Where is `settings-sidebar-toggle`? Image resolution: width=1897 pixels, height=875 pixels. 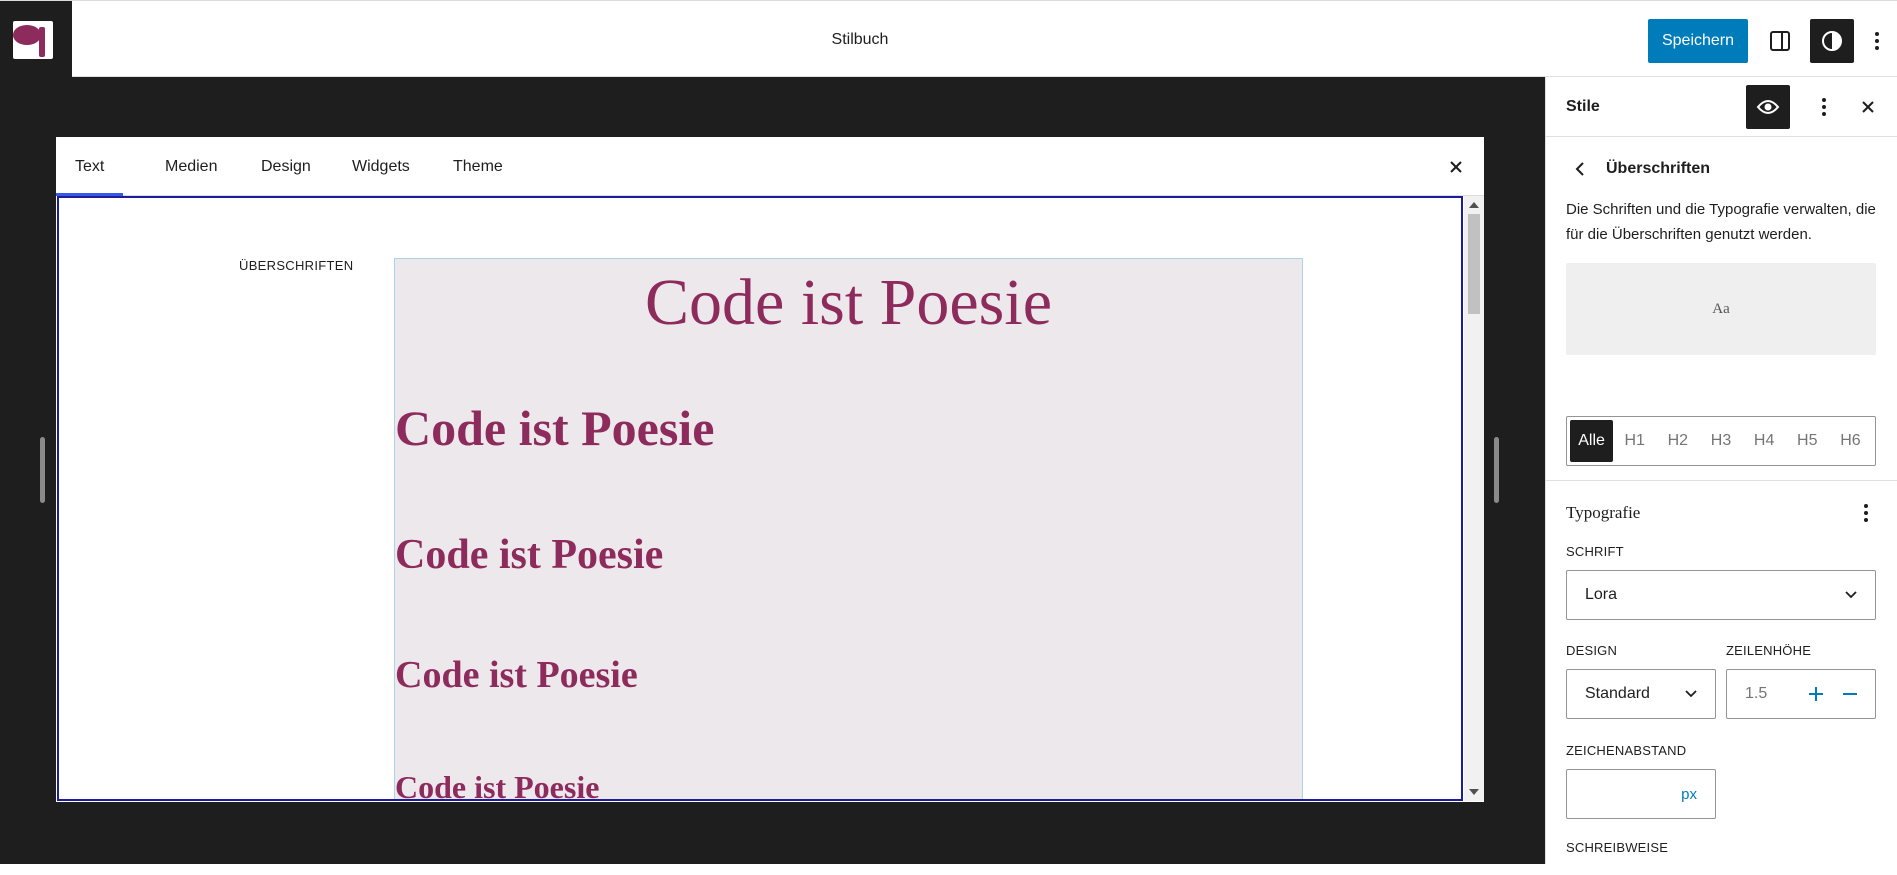 settings-sidebar-toggle is located at coordinates (1780, 41).